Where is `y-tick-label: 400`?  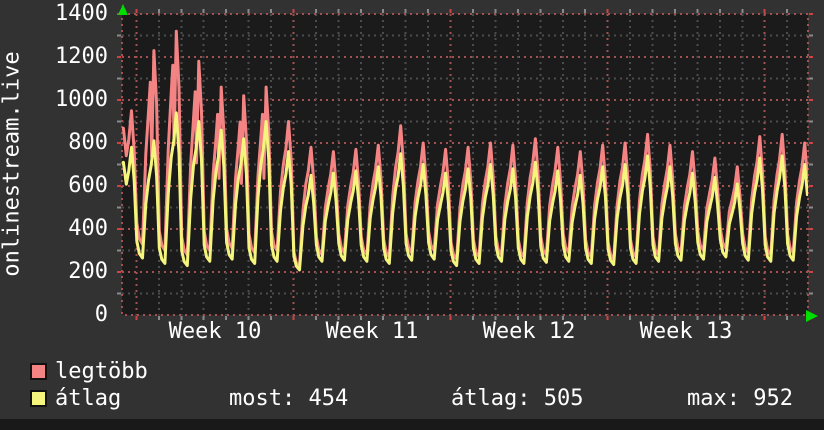
y-tick-label: 400 is located at coordinates (88, 228).